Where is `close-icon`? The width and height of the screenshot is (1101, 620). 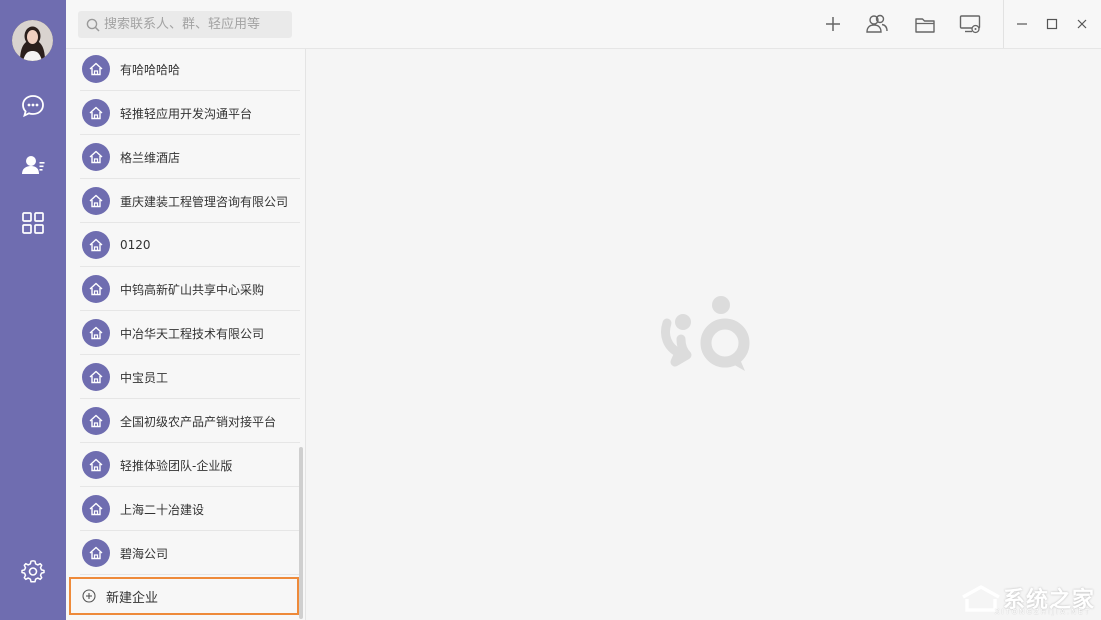
close-icon is located at coordinates (1082, 24).